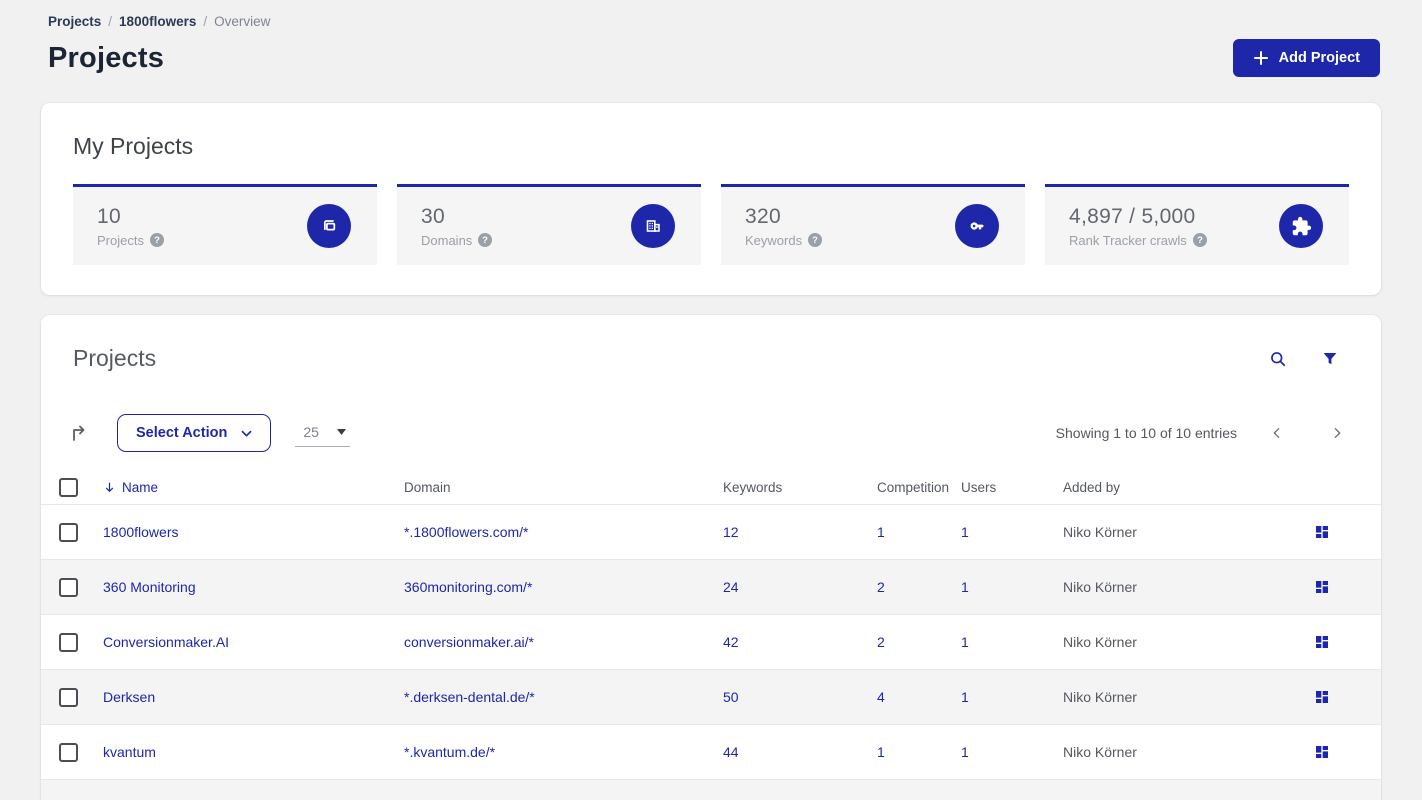 The height and width of the screenshot is (800, 1422). Describe the element at coordinates (253, 487) in the screenshot. I see `column-header-name: Name` at that location.